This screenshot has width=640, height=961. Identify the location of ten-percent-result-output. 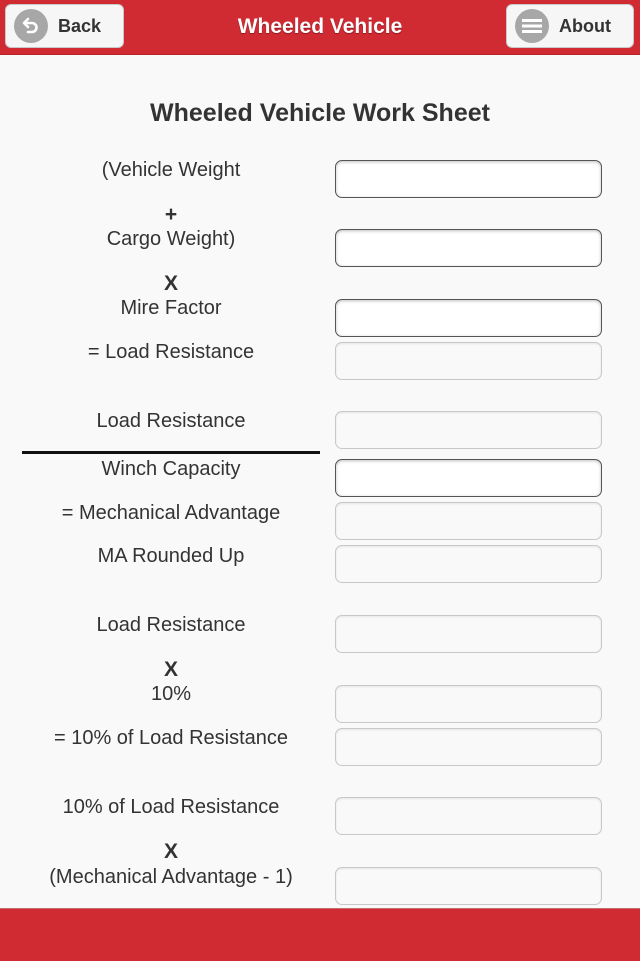
(468, 747).